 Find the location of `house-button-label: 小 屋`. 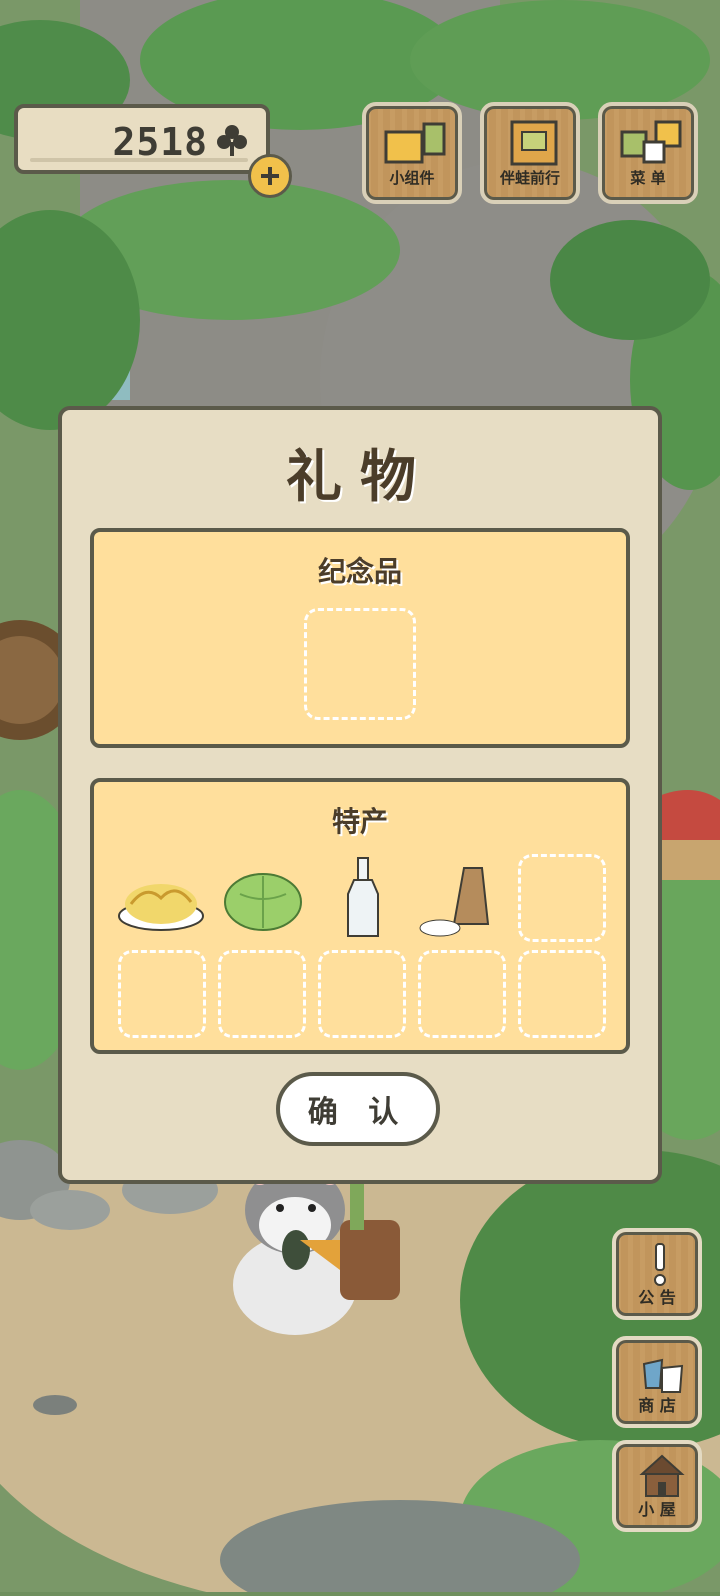

house-button-label: 小 屋 is located at coordinates (657, 1509).